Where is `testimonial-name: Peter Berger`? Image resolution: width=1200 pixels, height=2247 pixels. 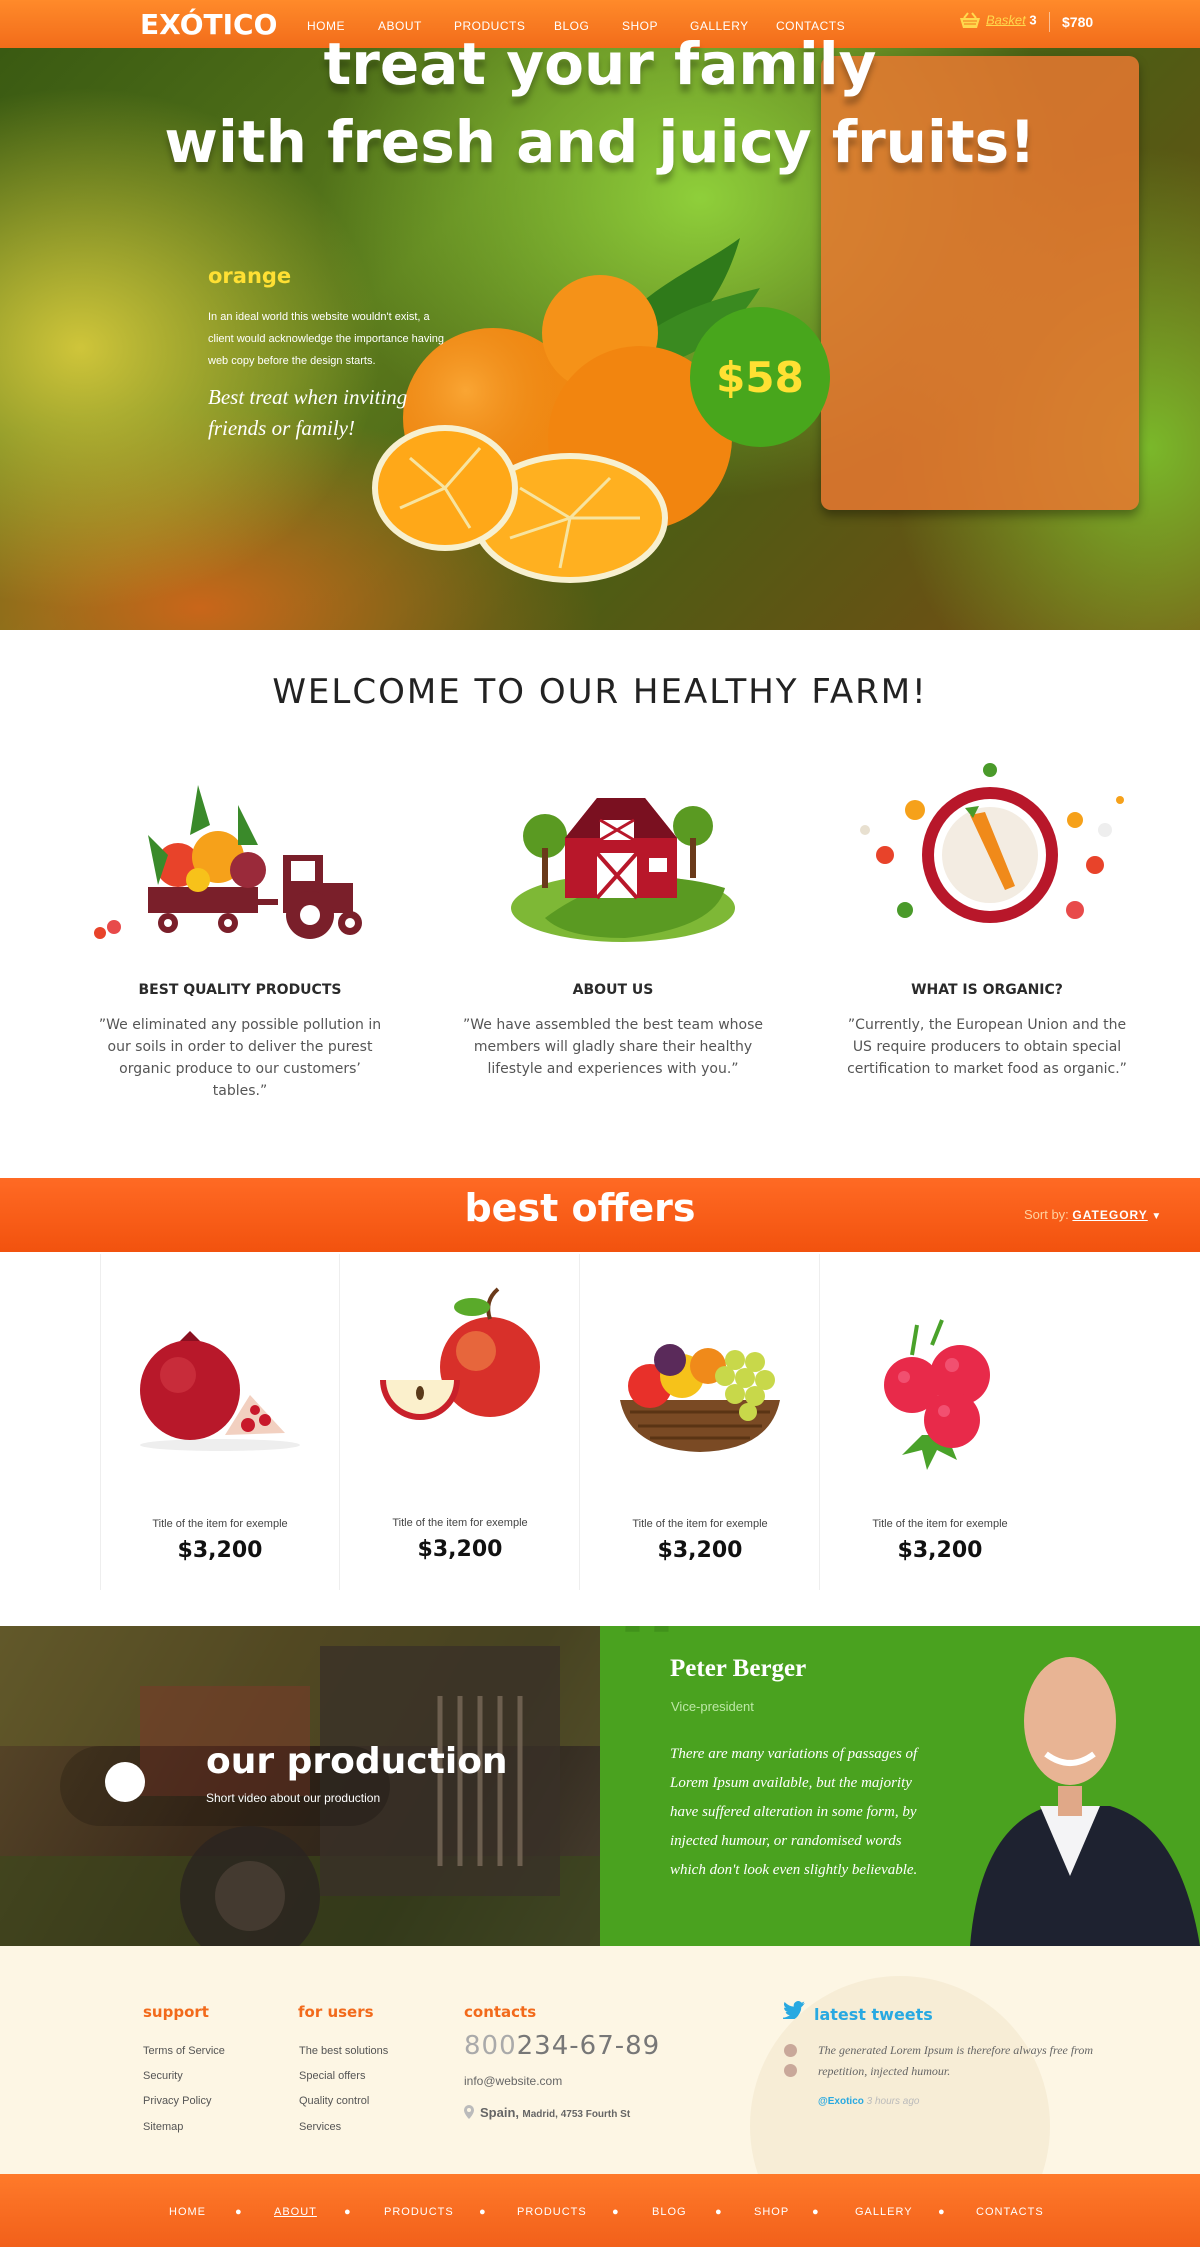
testimonial-name: Peter Berger is located at coordinates (738, 1668).